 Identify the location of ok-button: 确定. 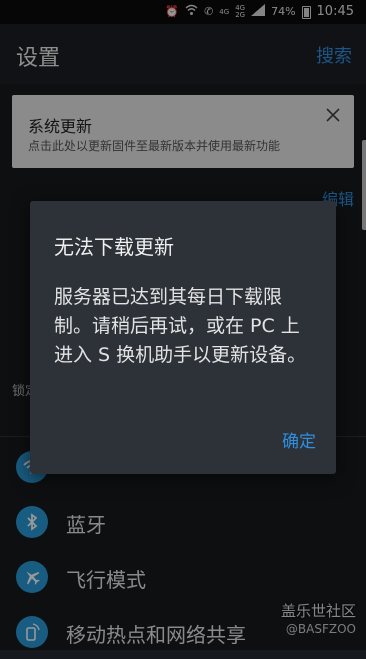
(299, 439).